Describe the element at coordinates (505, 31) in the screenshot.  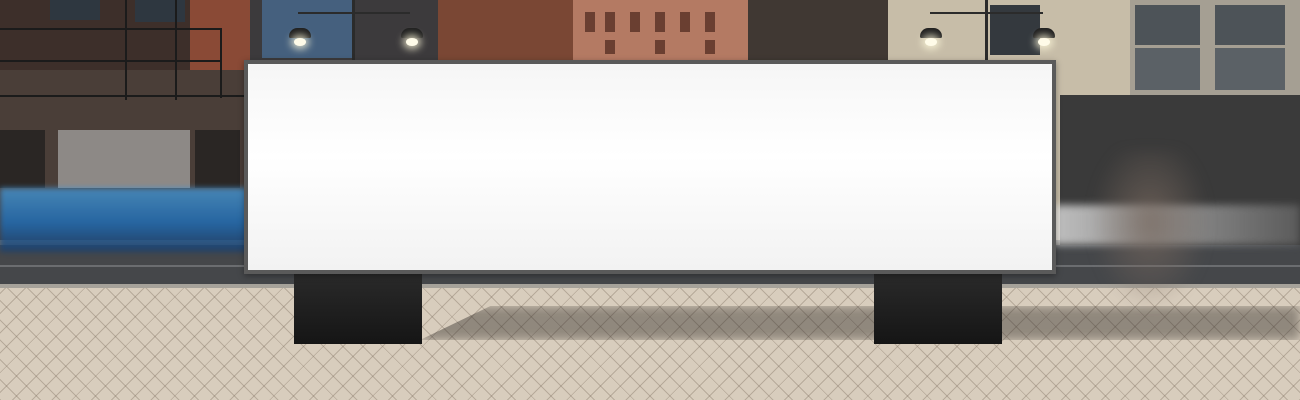
I see `building-brick-center-left` at that location.